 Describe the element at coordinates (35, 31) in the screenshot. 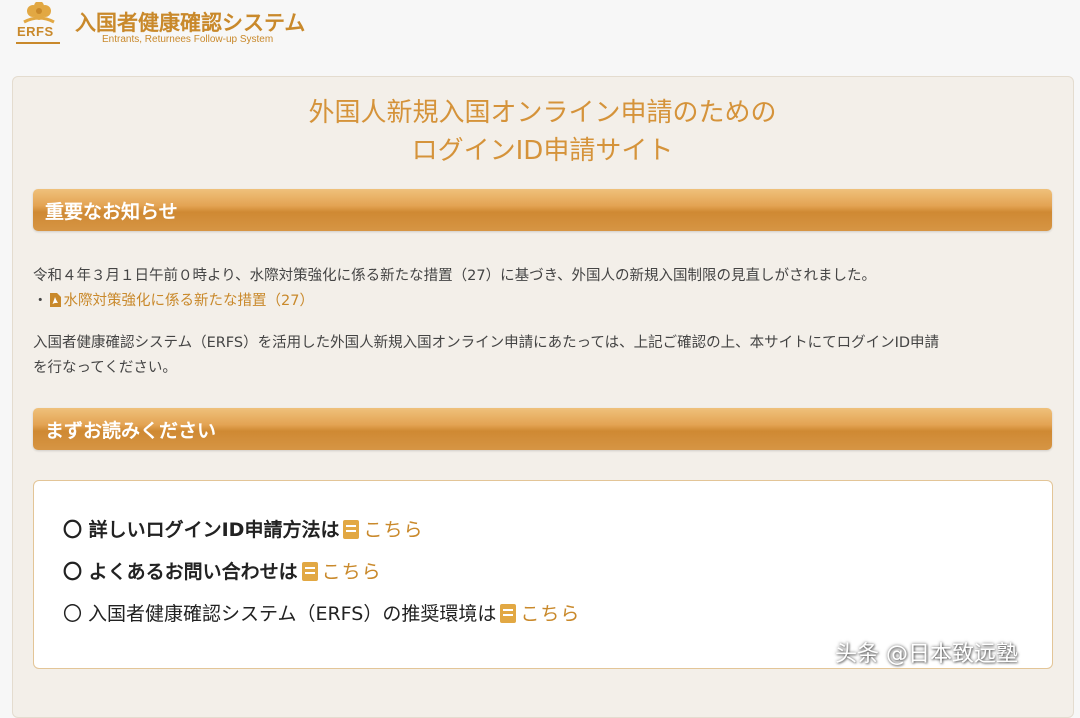

I see `logo-text: ERFS` at that location.